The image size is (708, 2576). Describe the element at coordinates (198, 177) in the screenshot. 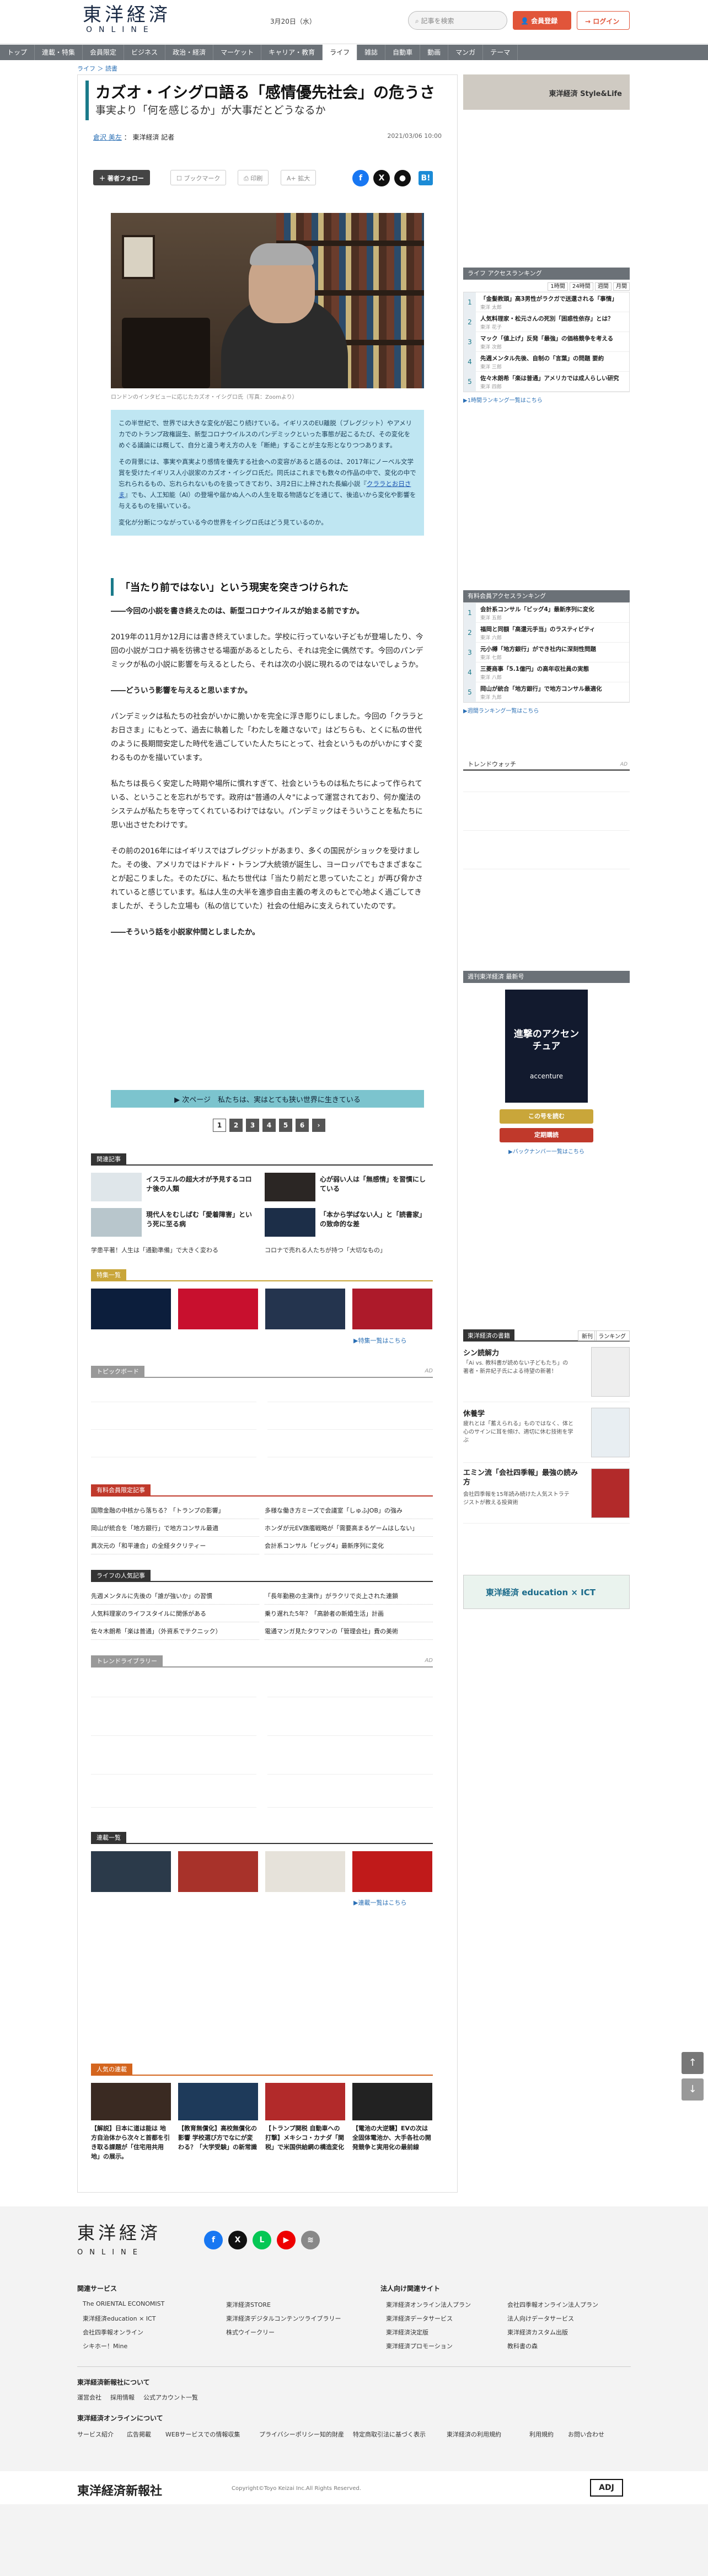

I see `bookmark-button: ☐ ブックマーク` at that location.